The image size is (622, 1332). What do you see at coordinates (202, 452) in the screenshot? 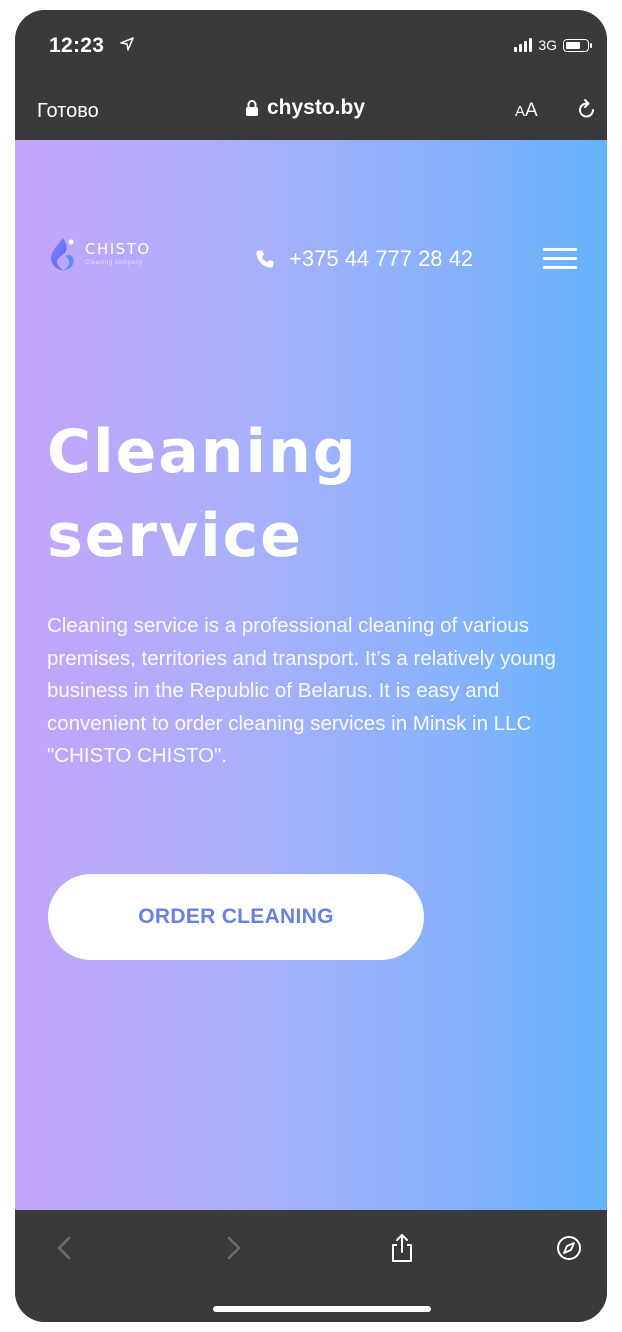
I see `hero-title-line-1: Cleaning` at bounding box center [202, 452].